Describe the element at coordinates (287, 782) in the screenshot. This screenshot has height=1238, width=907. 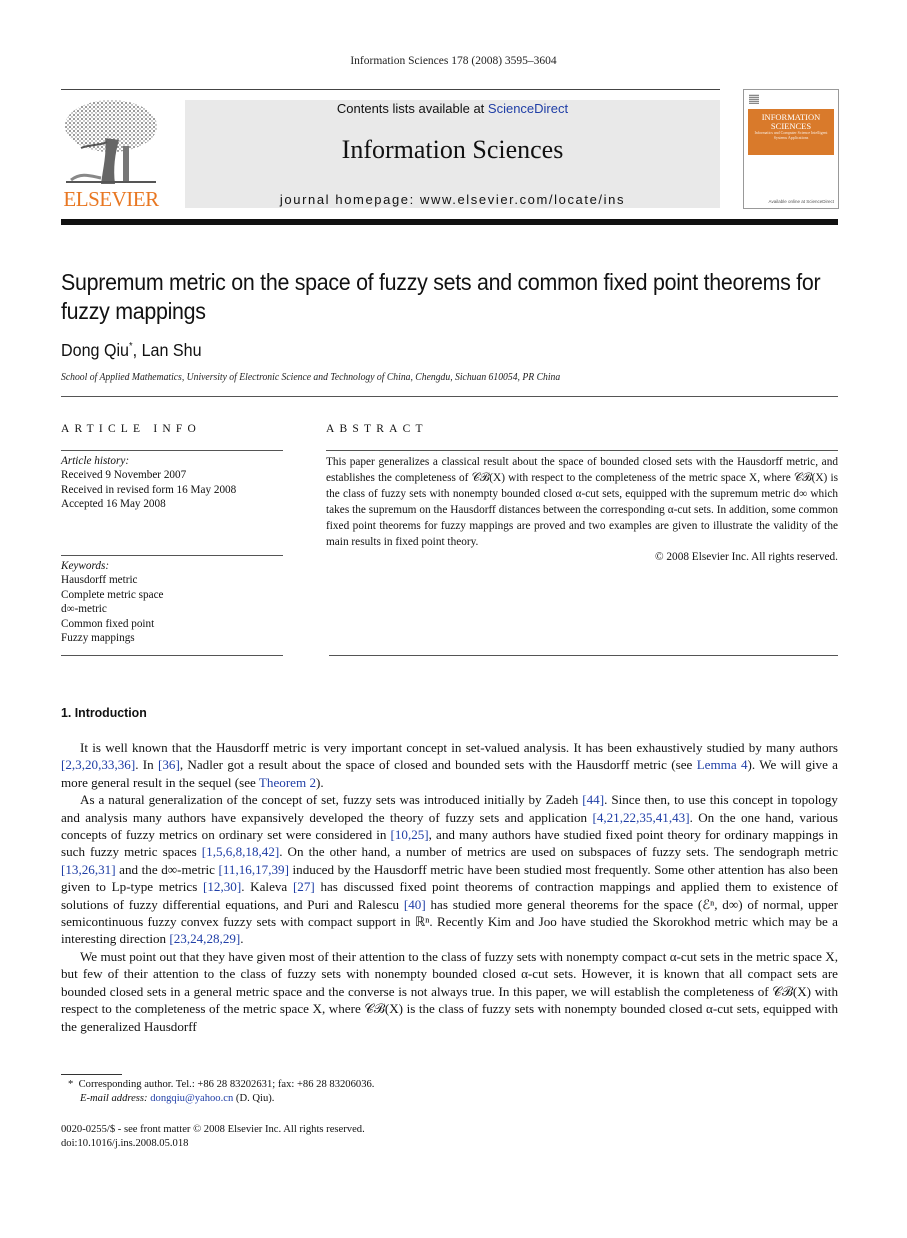
I see `citation-link: Theorem 2` at that location.